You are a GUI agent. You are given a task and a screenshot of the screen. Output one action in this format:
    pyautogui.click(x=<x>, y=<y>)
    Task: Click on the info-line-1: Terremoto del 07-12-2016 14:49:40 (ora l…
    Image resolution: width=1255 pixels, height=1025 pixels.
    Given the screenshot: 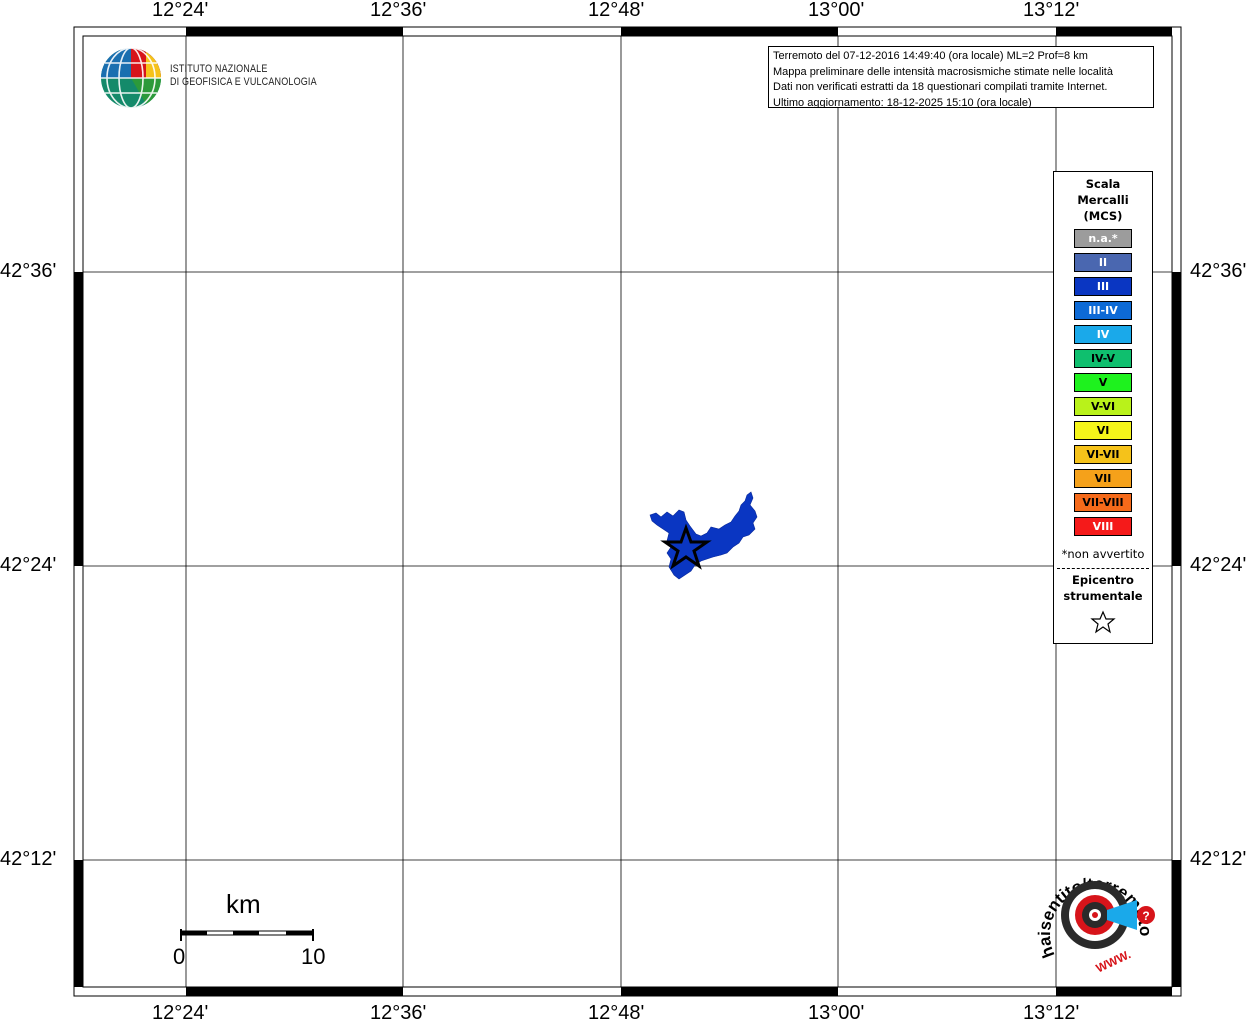 What is the action you would take?
    pyautogui.click(x=930, y=56)
    